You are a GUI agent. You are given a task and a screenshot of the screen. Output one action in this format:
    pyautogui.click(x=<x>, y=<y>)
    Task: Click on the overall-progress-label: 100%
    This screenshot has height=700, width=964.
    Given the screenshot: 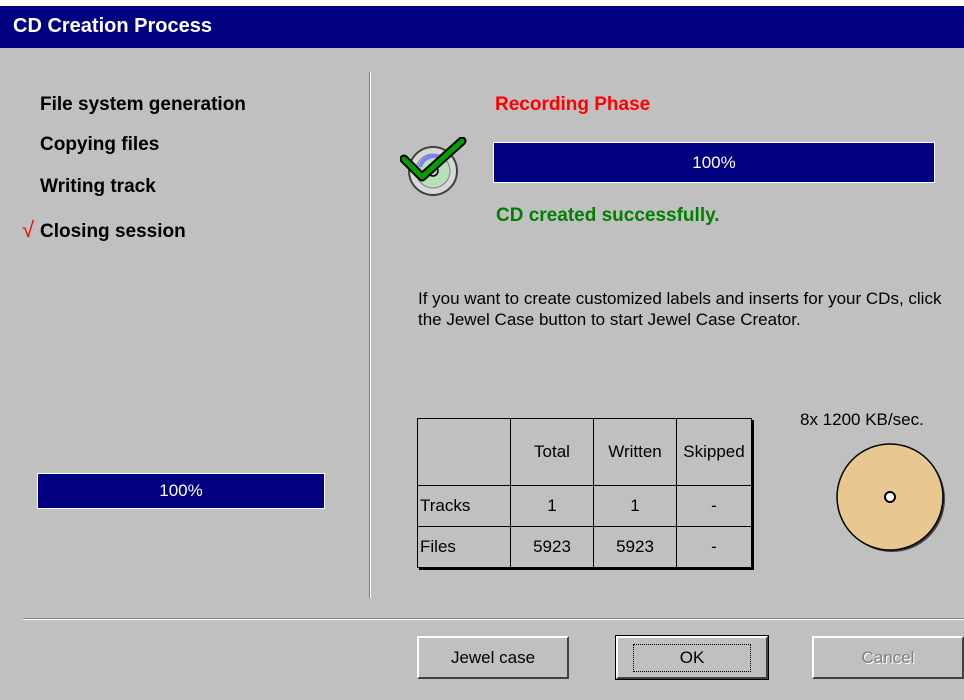 What is the action you would take?
    pyautogui.click(x=181, y=490)
    